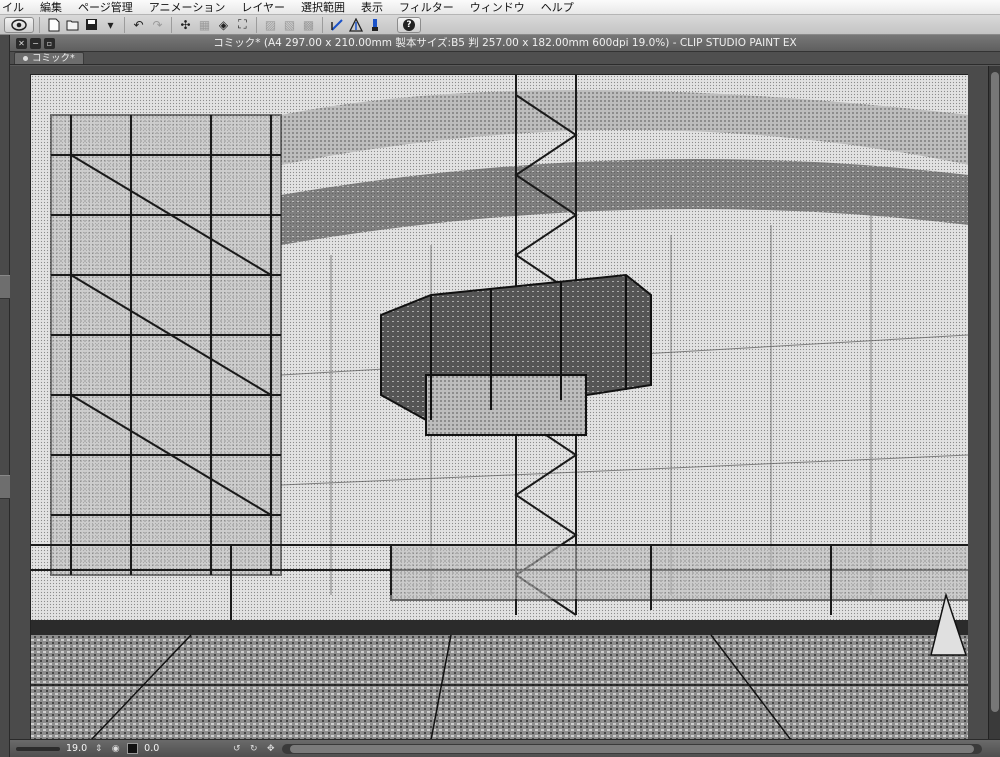  Describe the element at coordinates (76, 748) in the screenshot. I see `zoom-value: 19.0` at that location.